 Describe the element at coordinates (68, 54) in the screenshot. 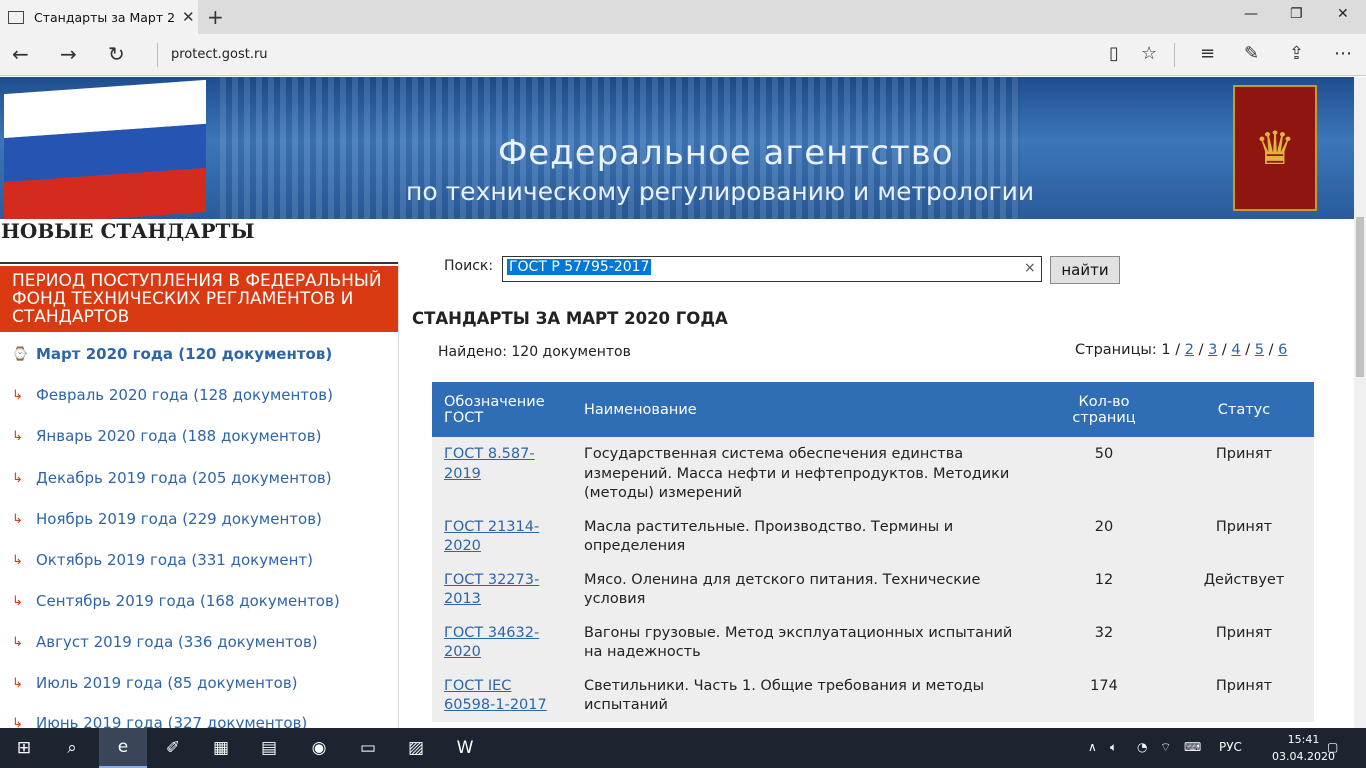

I see `forward-icon: →` at that location.